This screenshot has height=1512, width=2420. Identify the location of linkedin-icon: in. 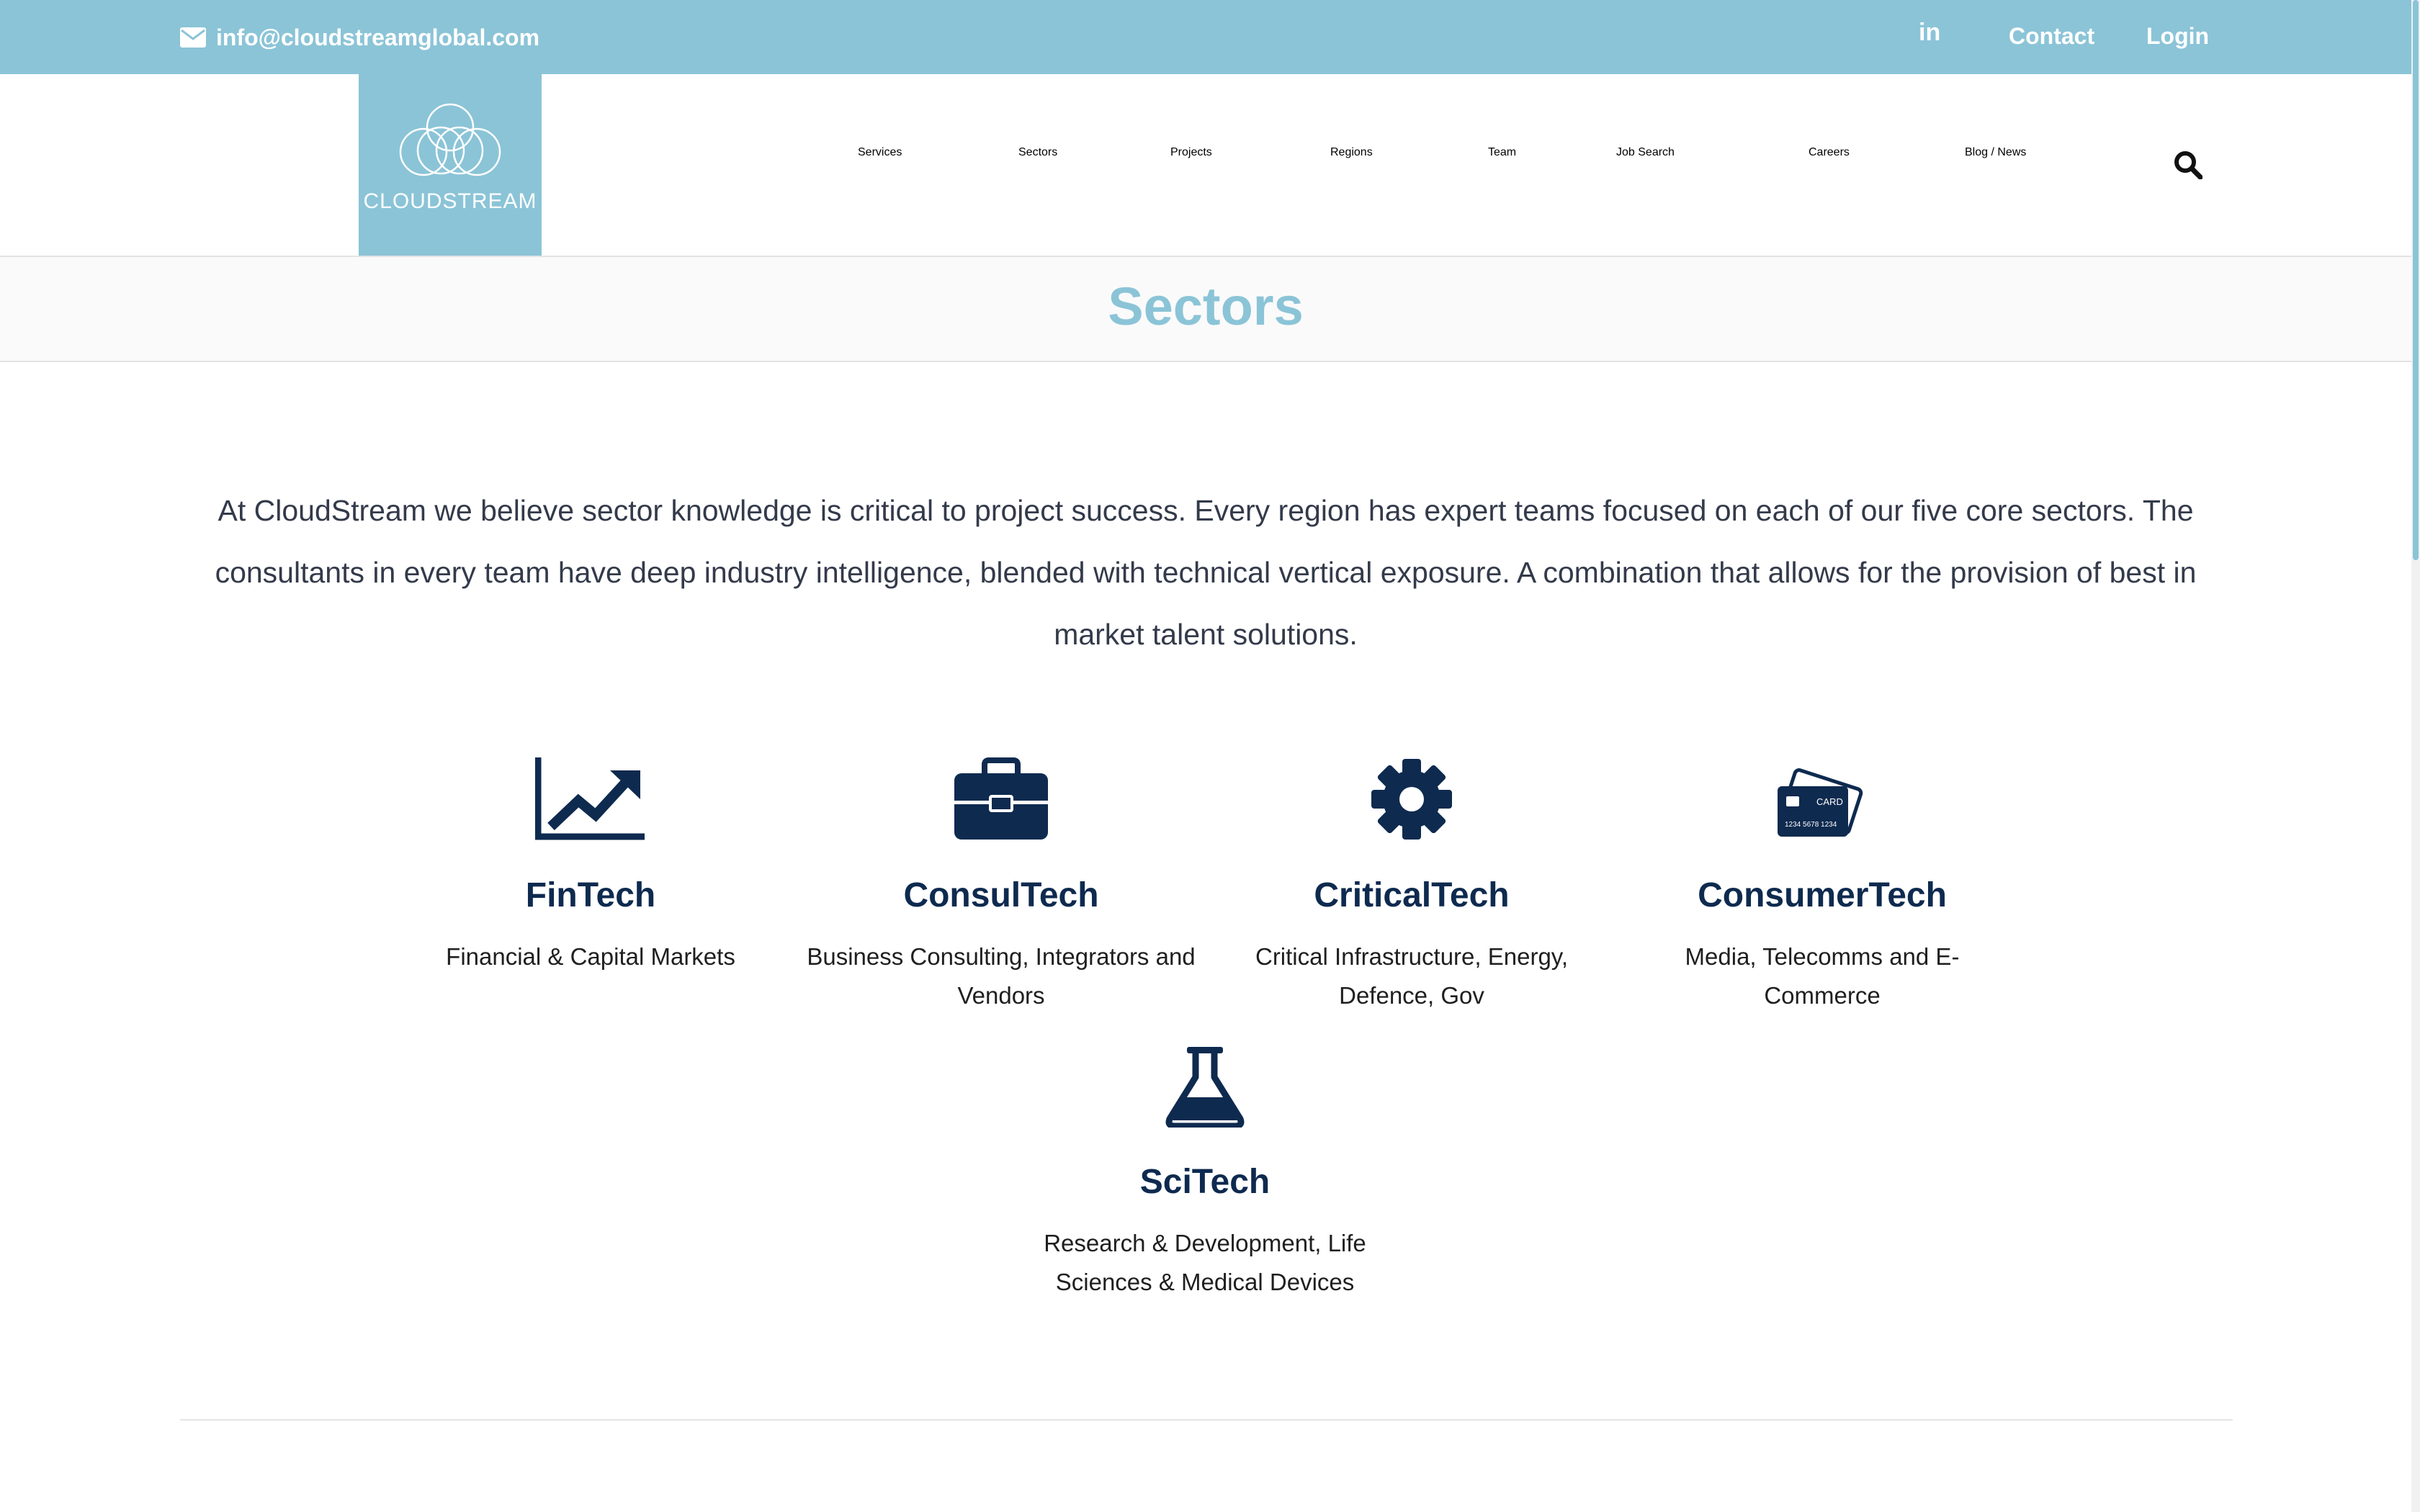
(1929, 33).